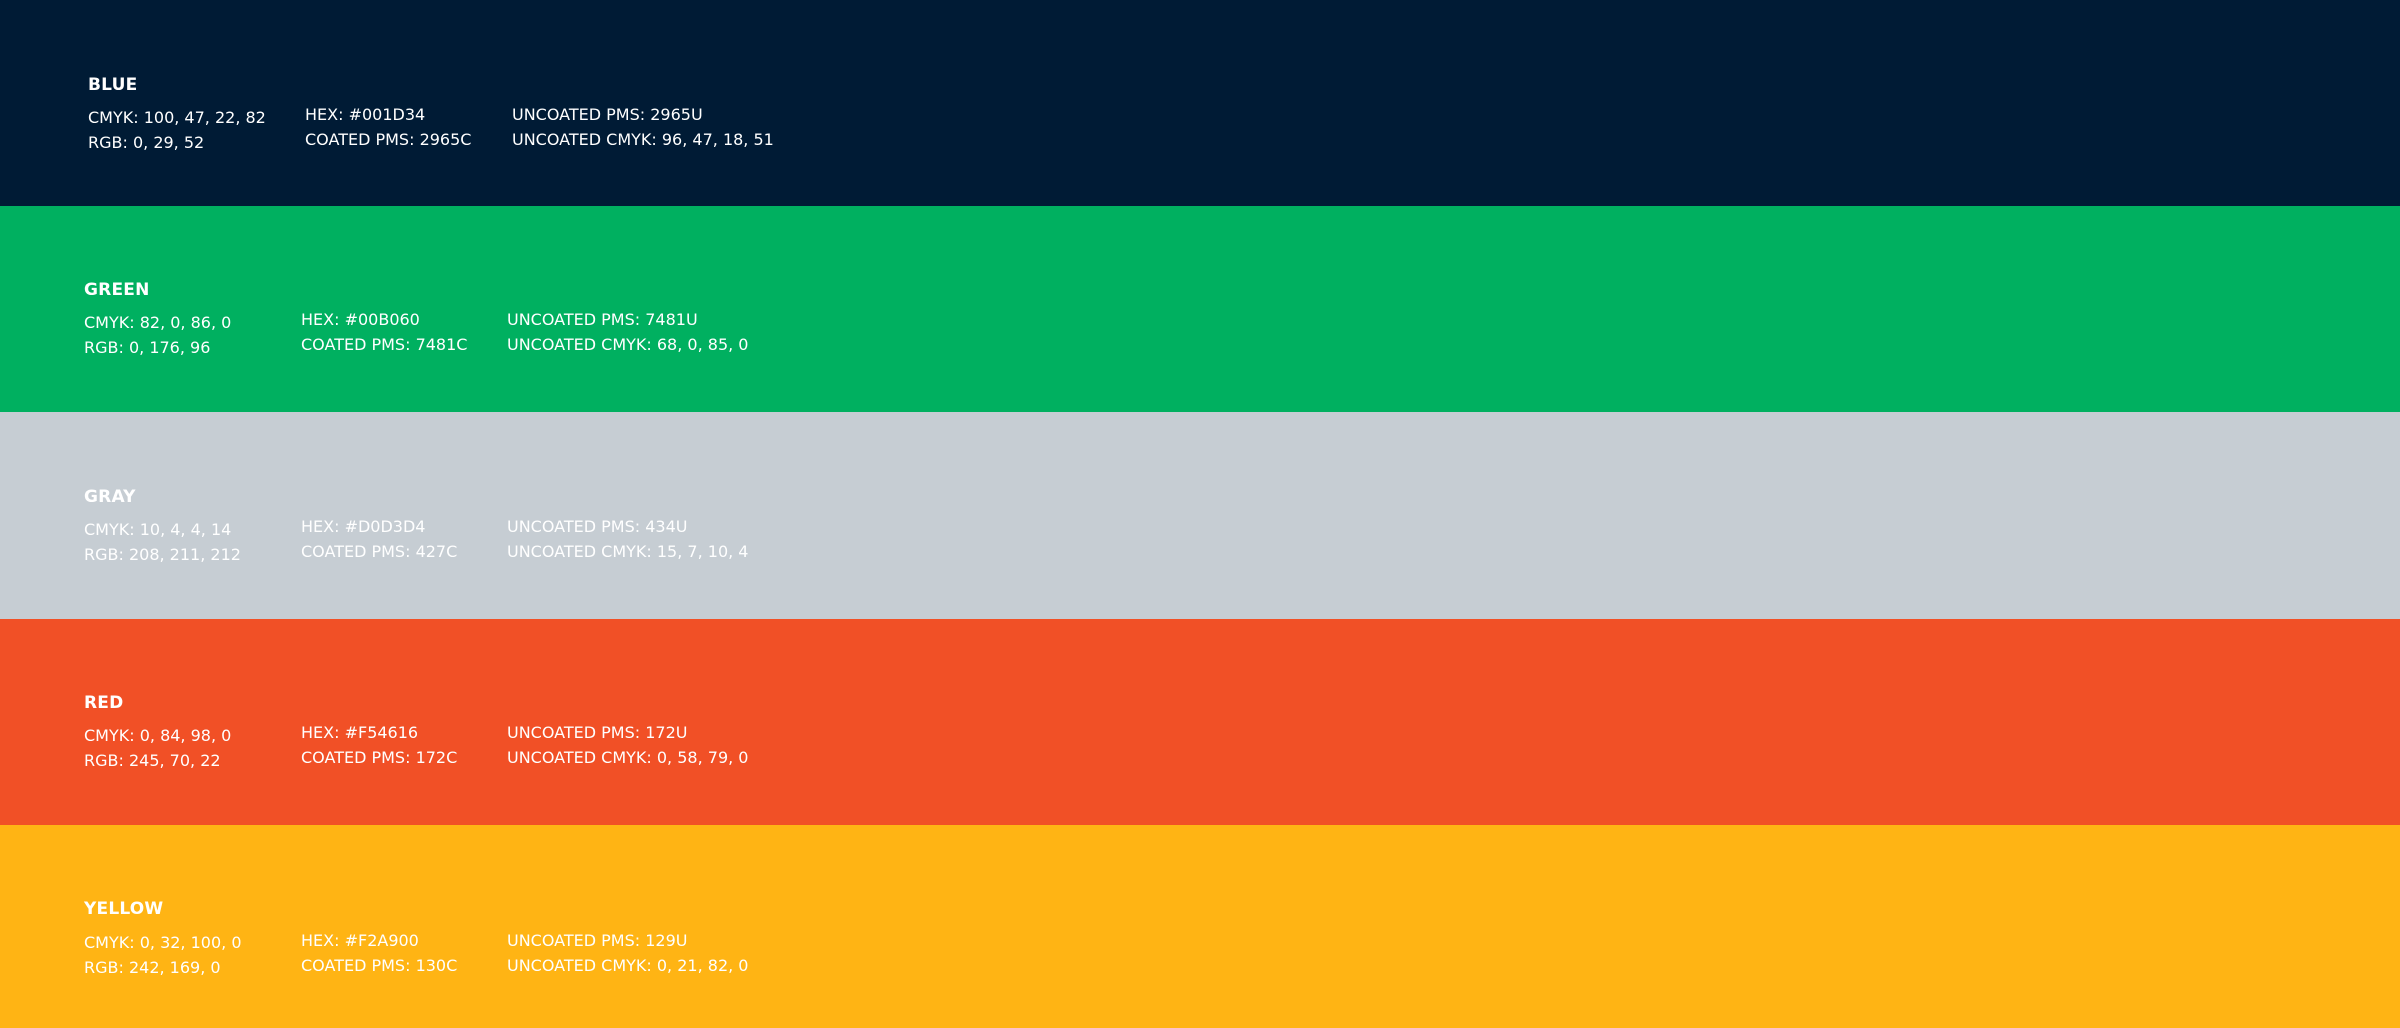 Image resolution: width=2400 pixels, height=1028 pixels. What do you see at coordinates (597, 732) in the screenshot?
I see `uncoated-pms-value: UNCOATED PMS: 172U` at bounding box center [597, 732].